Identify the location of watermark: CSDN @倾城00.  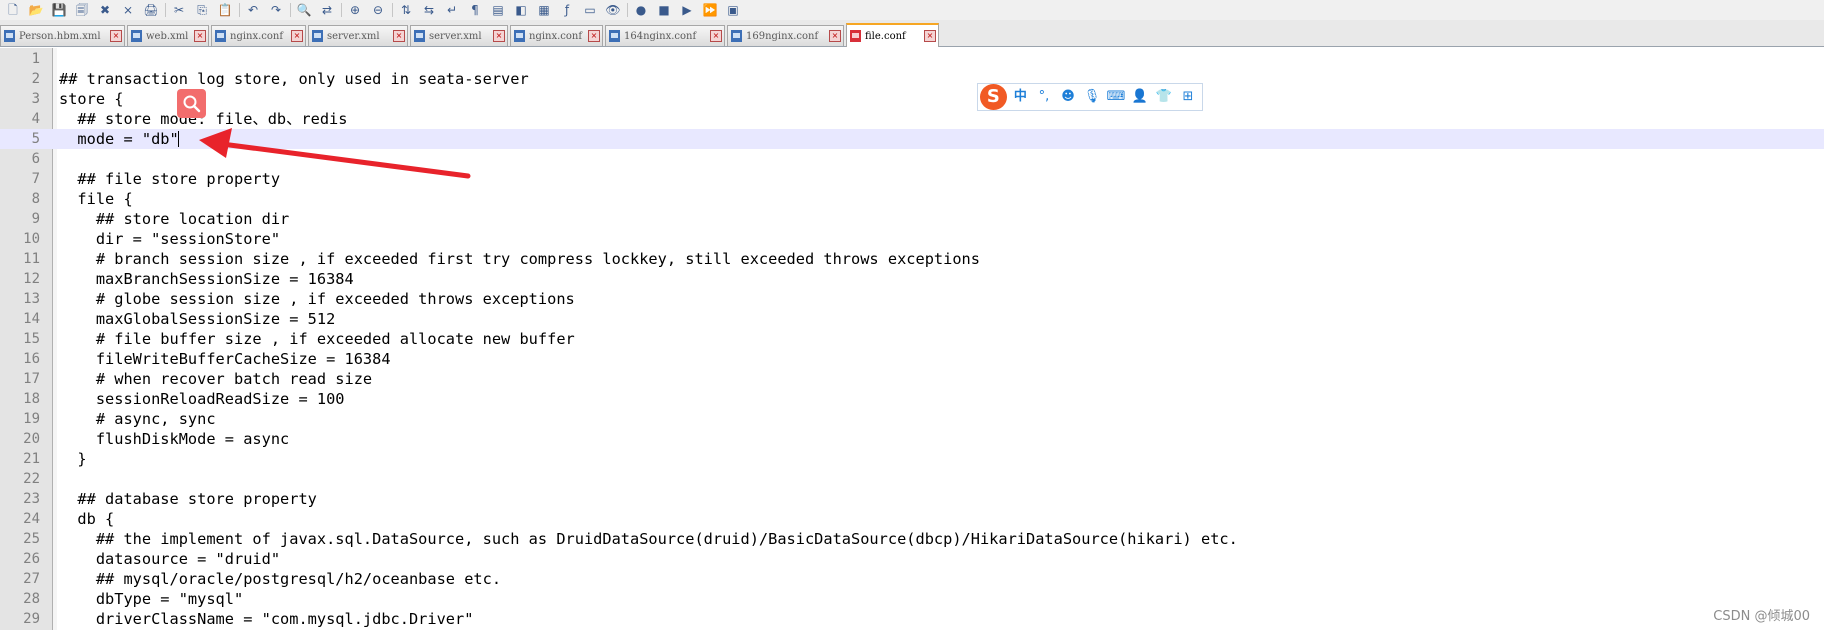
(1761, 616).